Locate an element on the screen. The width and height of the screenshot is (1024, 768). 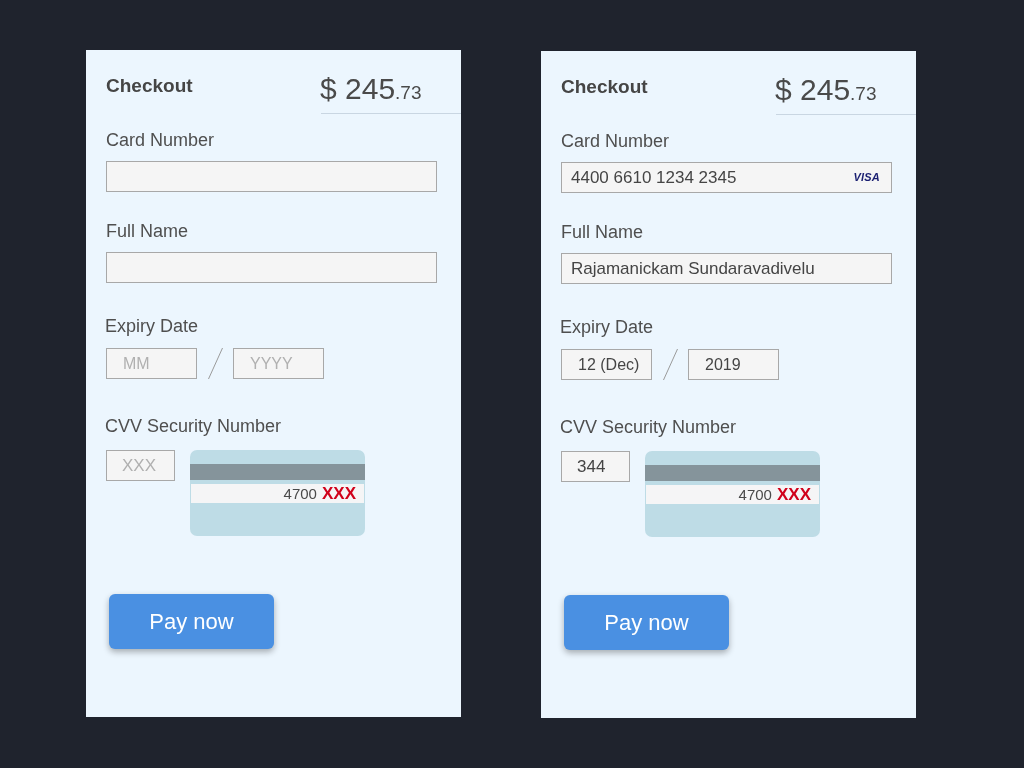
cvv-field: XXX is located at coordinates (140, 465).